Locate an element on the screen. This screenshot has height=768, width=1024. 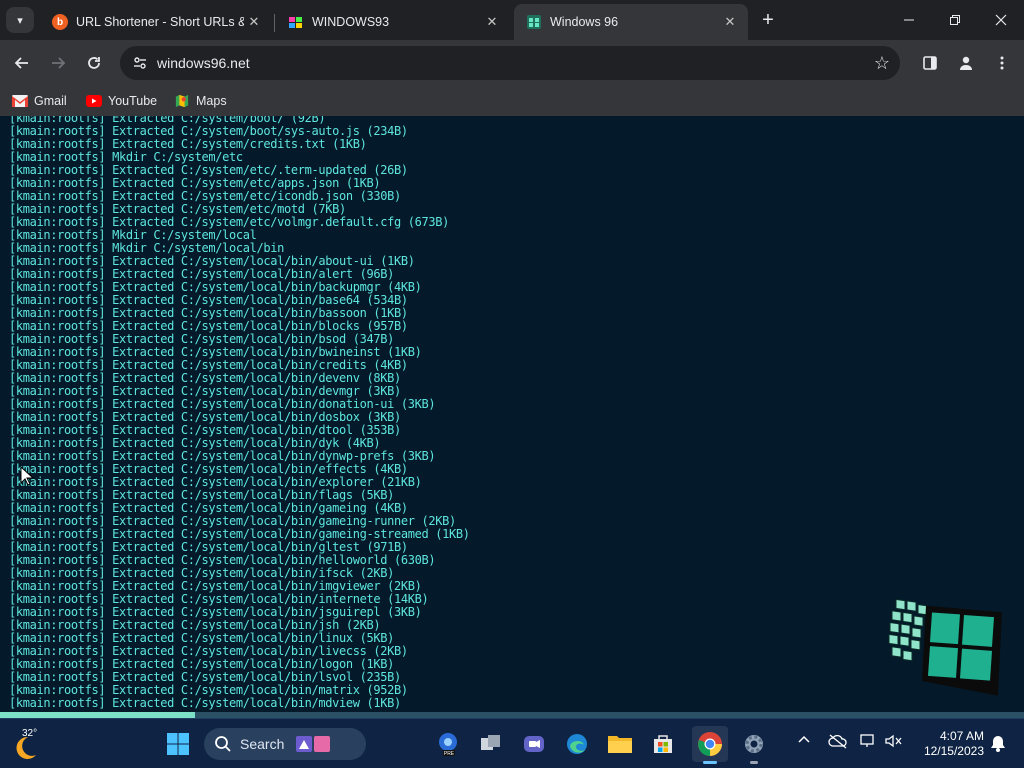
bookmark-label: Maps is located at coordinates (211, 101).